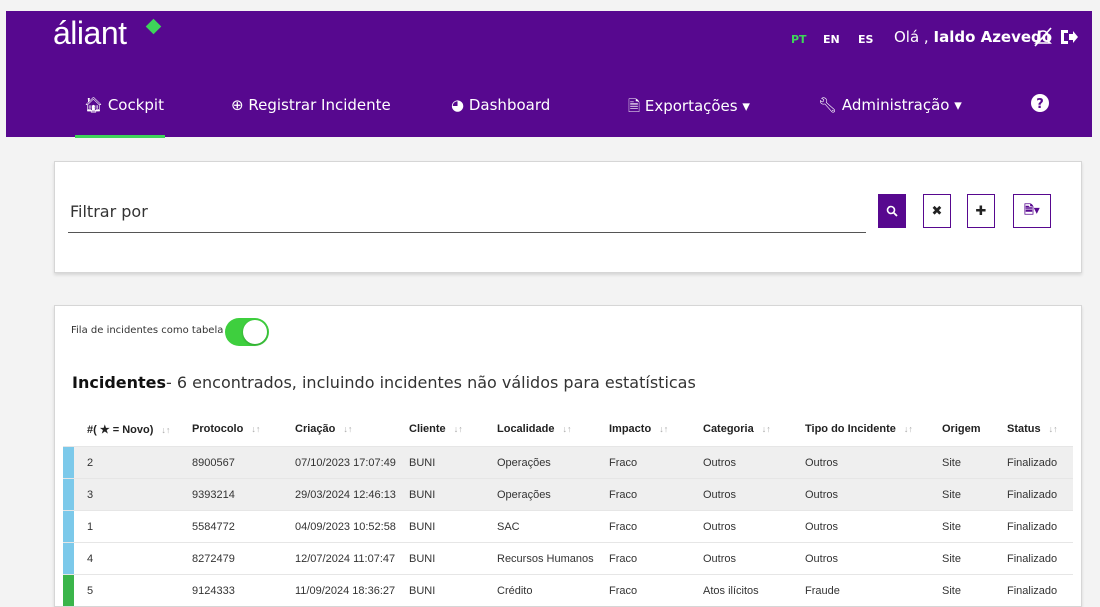  I want to click on lang-pt: PT, so click(799, 39).